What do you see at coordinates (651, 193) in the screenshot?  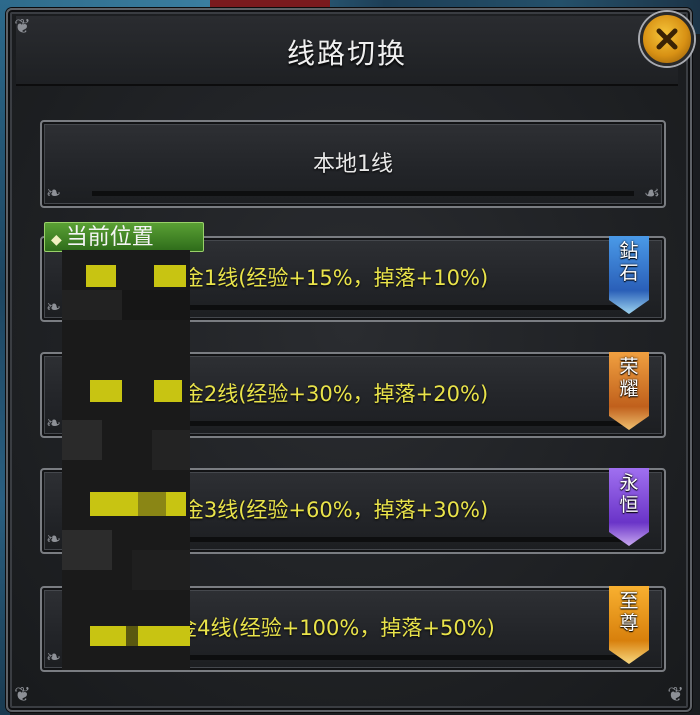 I see `row-ornament-icon: ☙` at bounding box center [651, 193].